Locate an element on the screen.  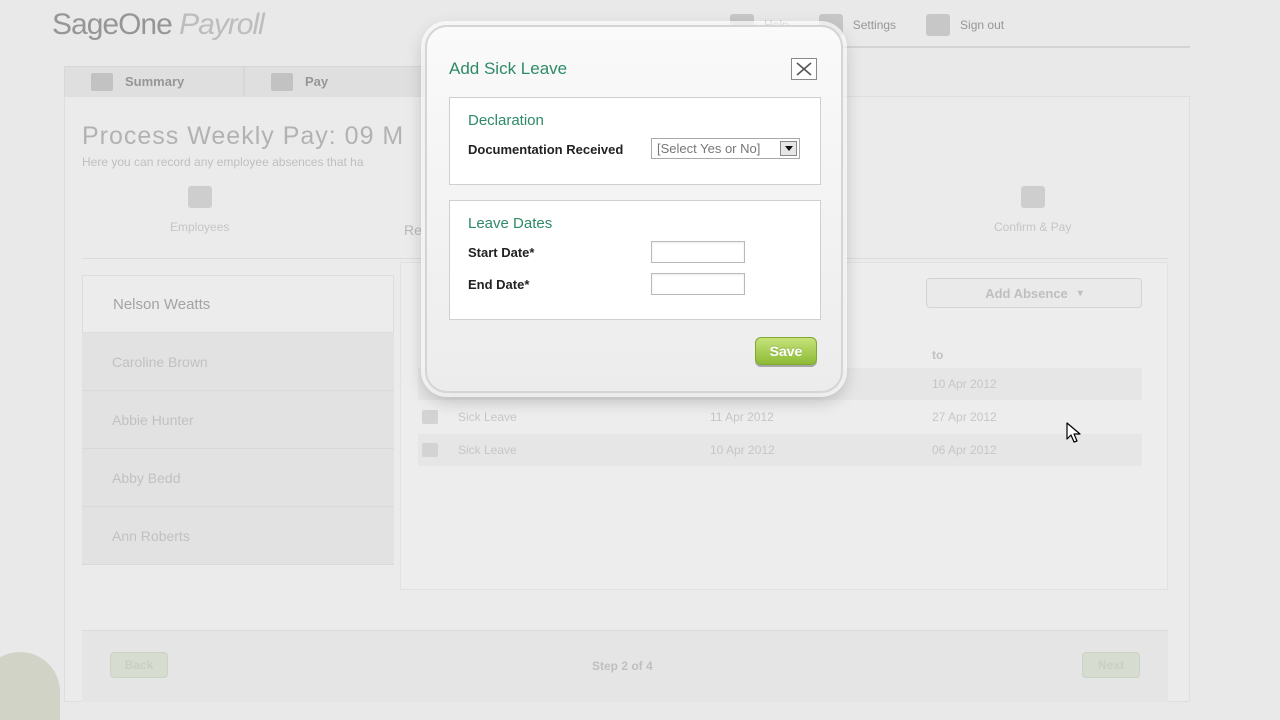
leave-dates-panel: Leave Dates Start Date* End Date* is located at coordinates (635, 260).